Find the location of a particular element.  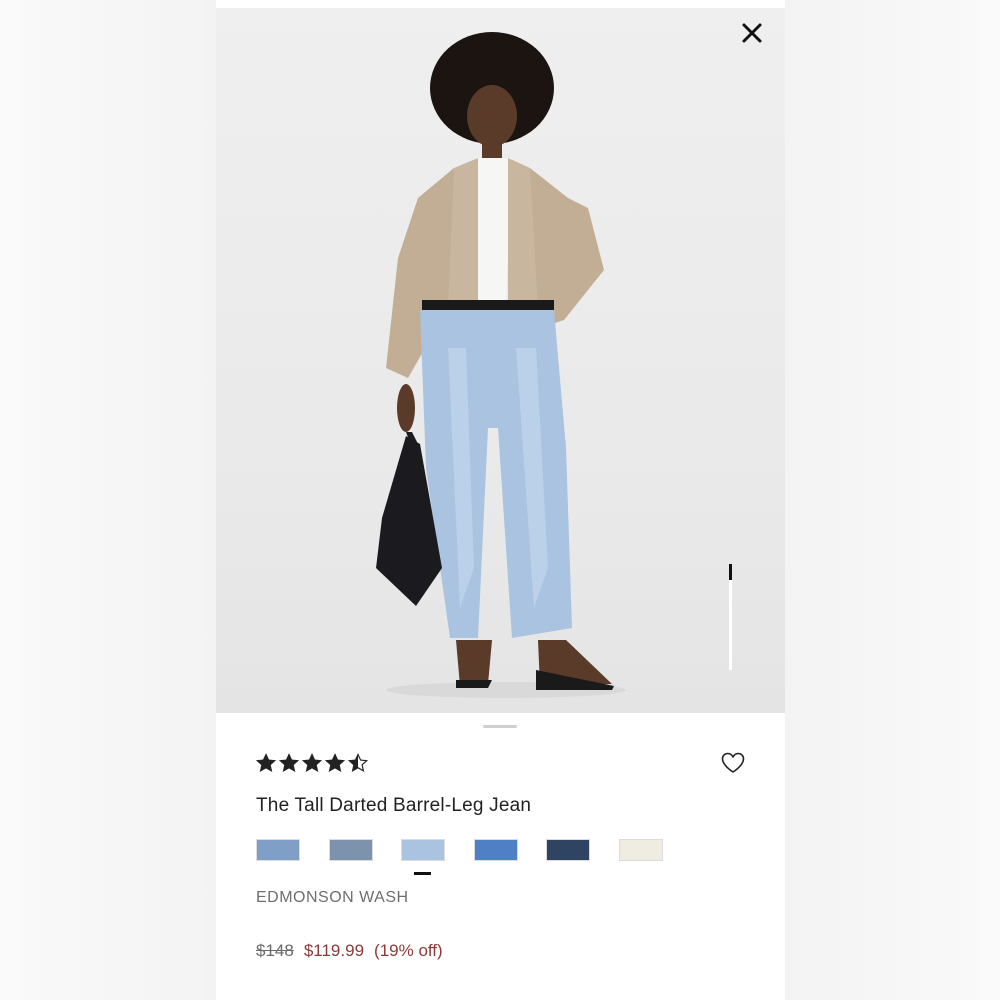

close-button is located at coordinates (752, 33).